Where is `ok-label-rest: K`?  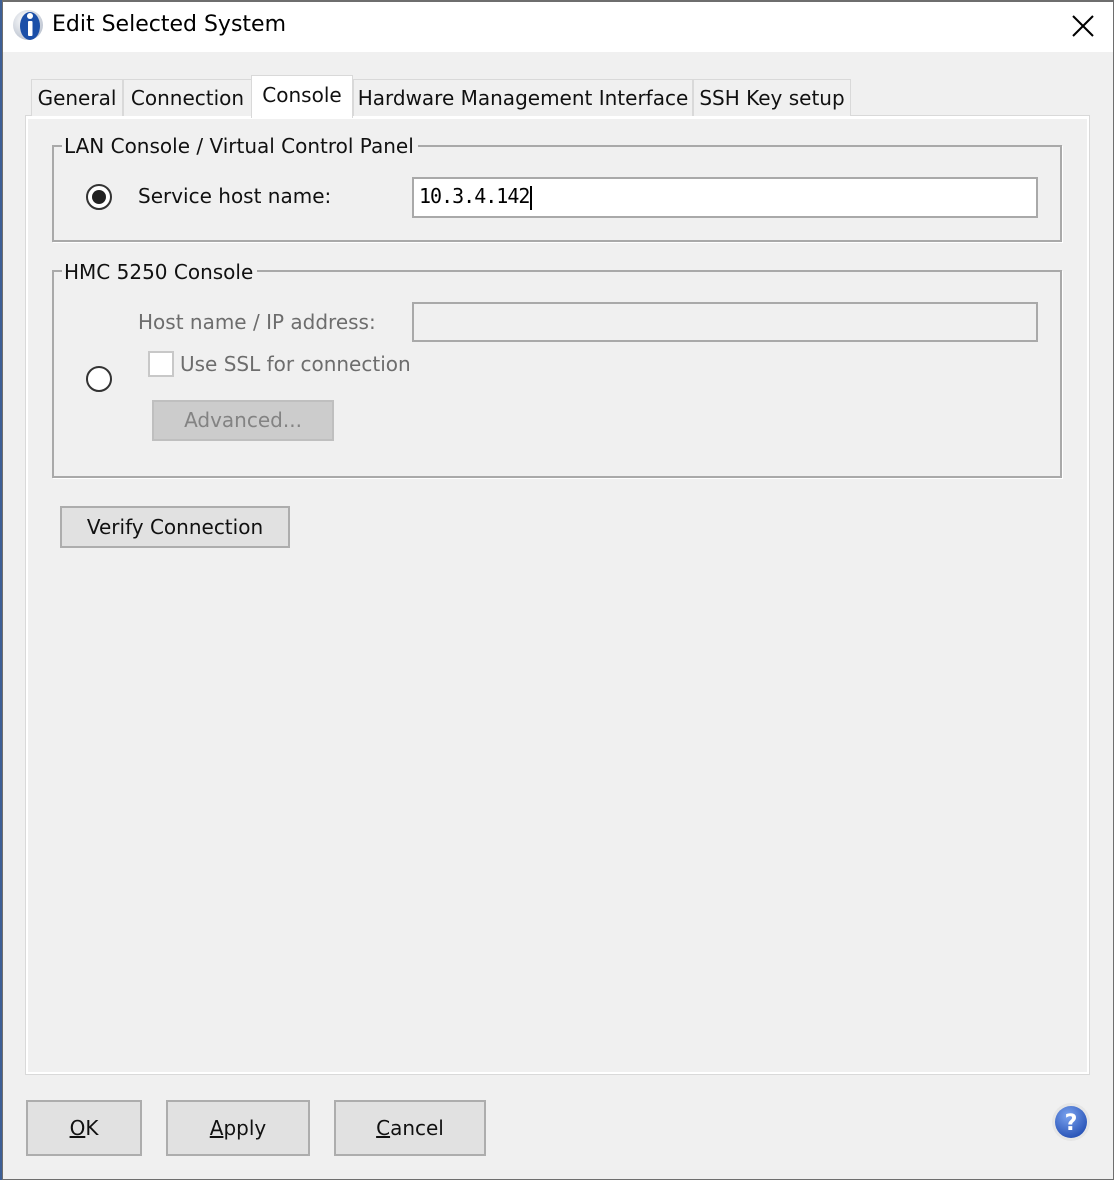 ok-label-rest: K is located at coordinates (92, 1128).